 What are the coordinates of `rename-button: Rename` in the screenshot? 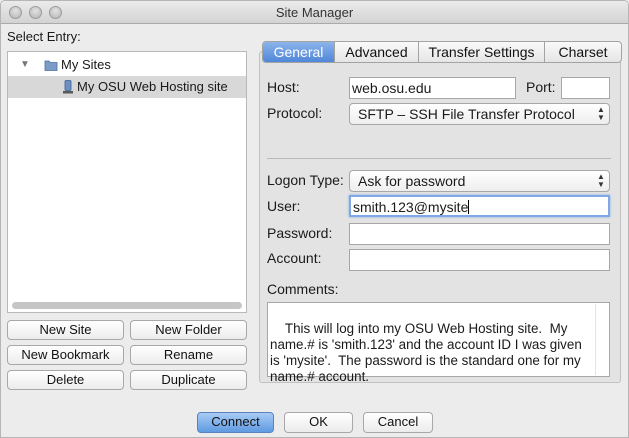 It's located at (188, 355).